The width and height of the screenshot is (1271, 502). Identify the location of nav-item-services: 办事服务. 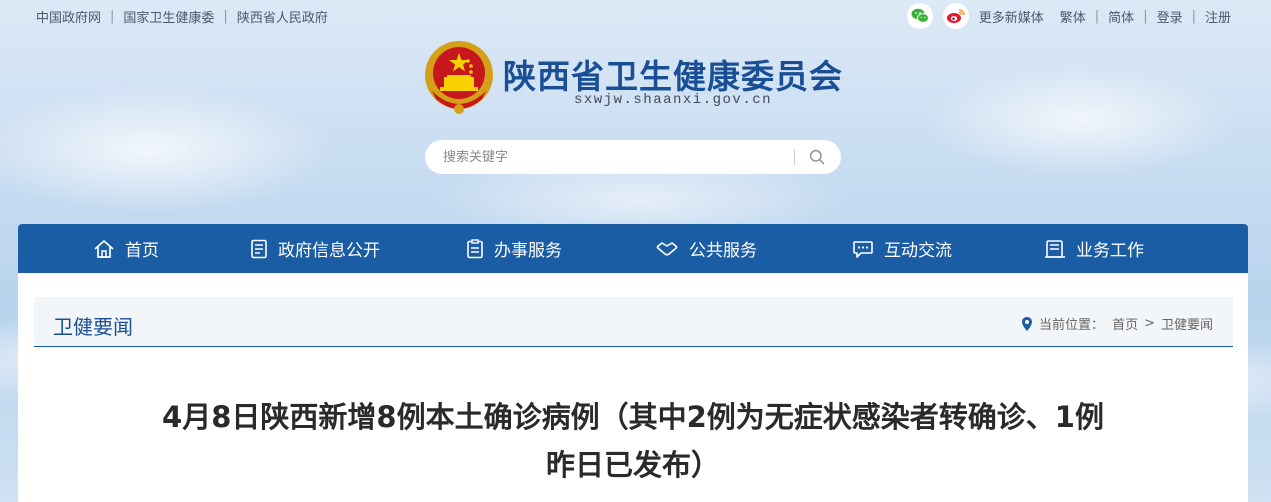
(514, 248).